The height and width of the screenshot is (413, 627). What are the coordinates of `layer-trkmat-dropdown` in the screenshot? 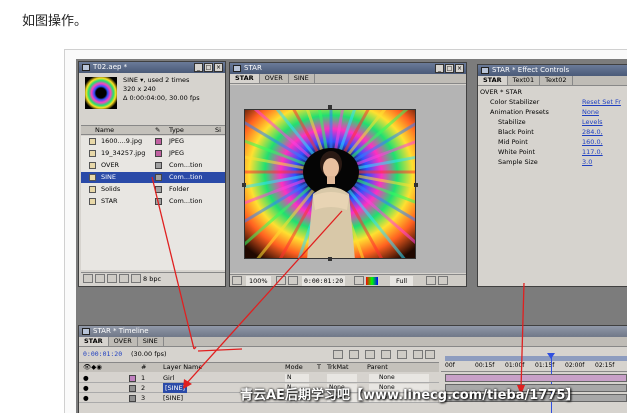 It's located at (342, 378).